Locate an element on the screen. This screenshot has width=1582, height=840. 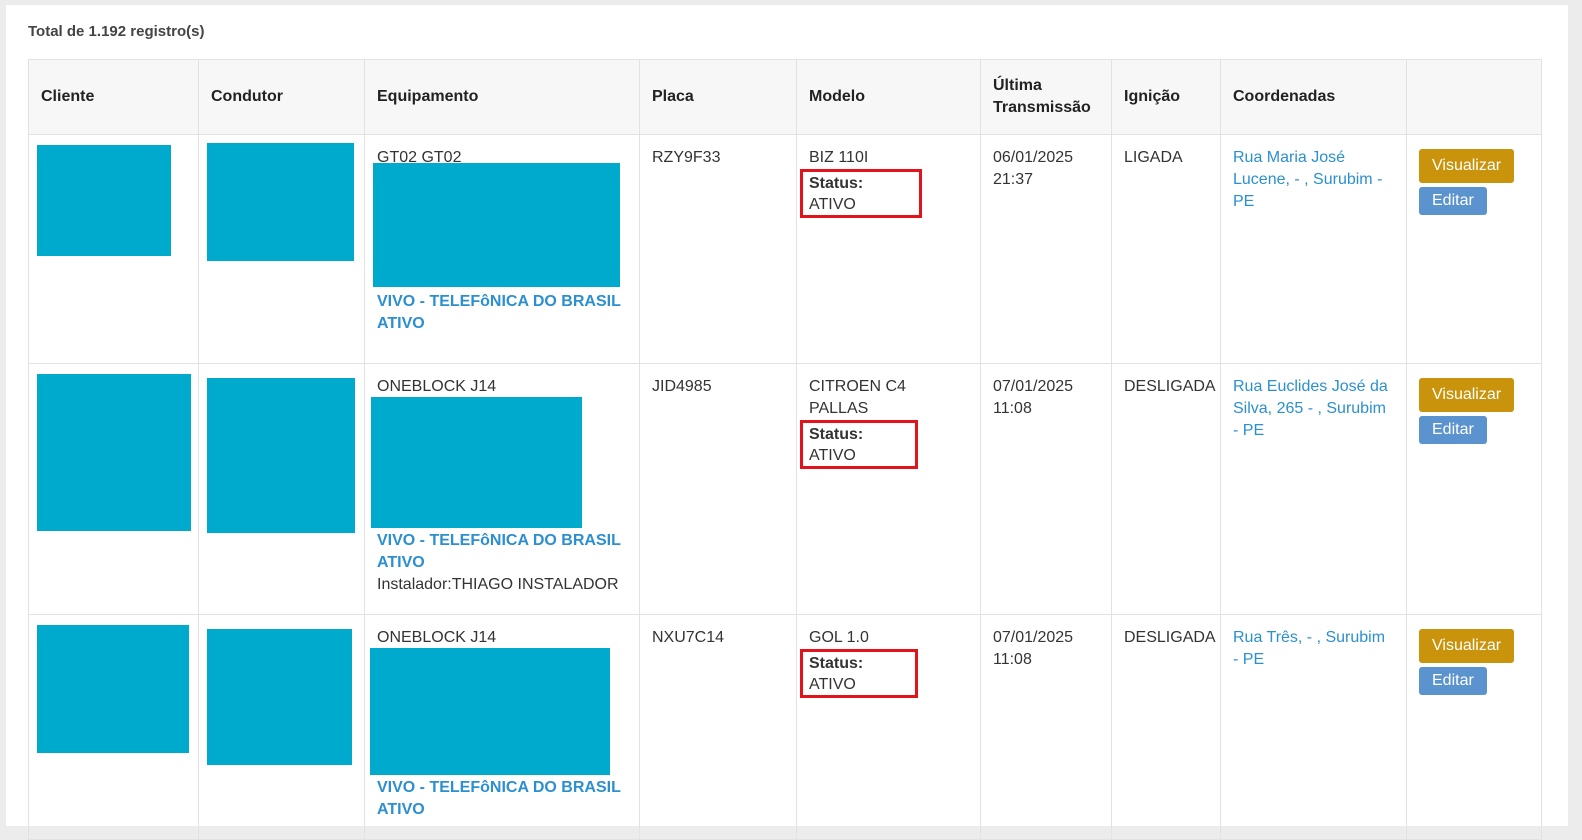
header-ultima-line1: Última is located at coordinates (1017, 85).